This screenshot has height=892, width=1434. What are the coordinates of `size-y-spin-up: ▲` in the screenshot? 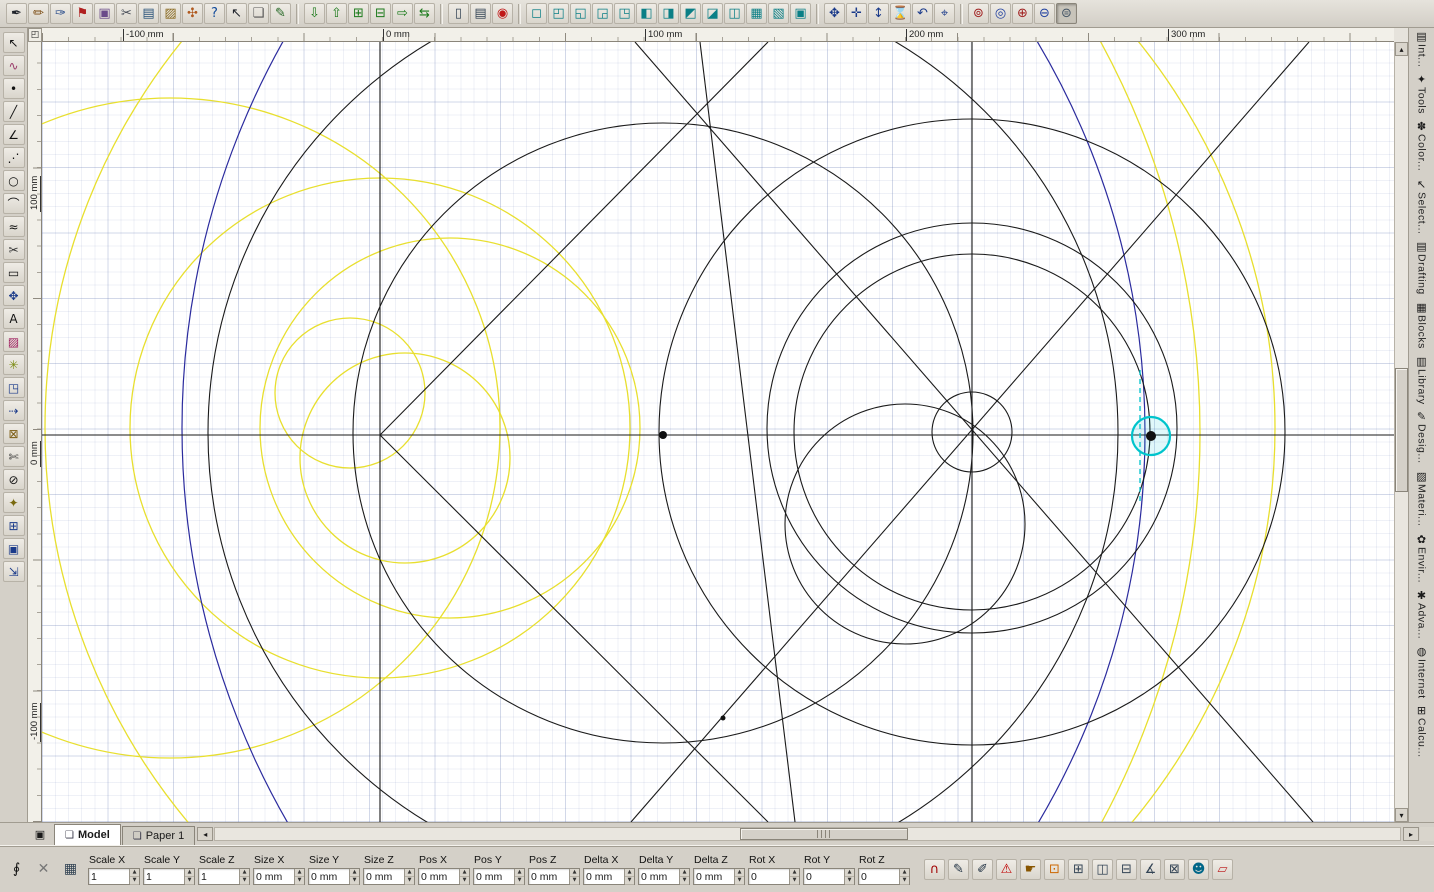 It's located at (354, 872).